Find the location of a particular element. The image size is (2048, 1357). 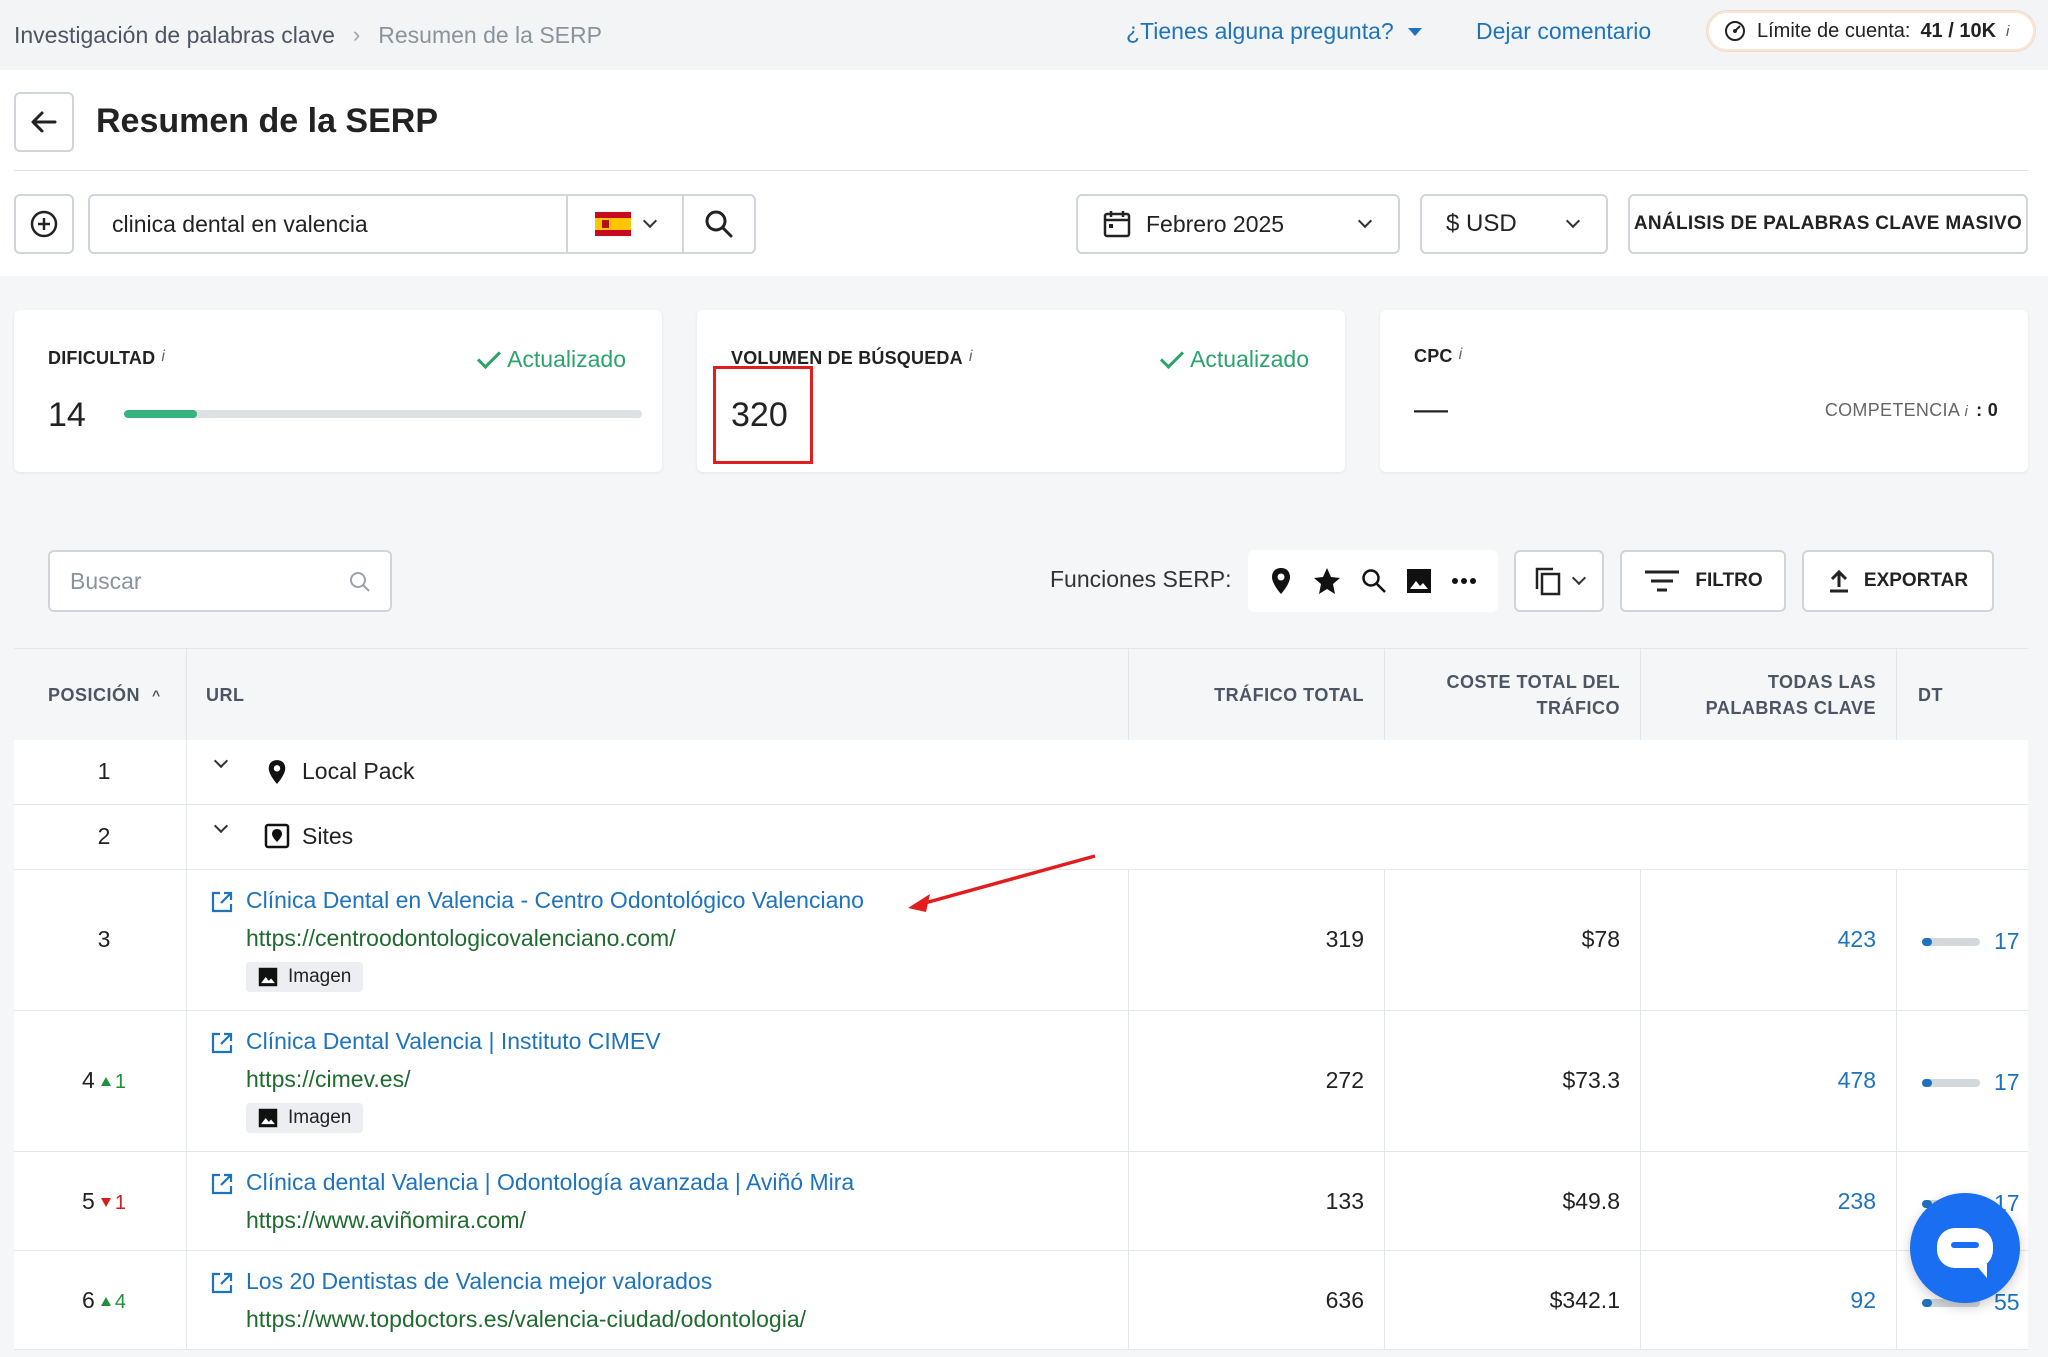

traffic-value: 272 is located at coordinates (1344, 1080).